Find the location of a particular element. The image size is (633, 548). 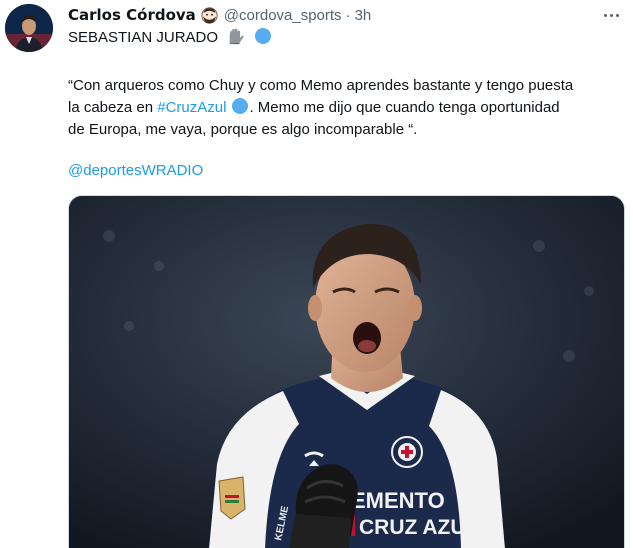

tweet-headline: SEBASTIAN JURADO is located at coordinates (170, 39).